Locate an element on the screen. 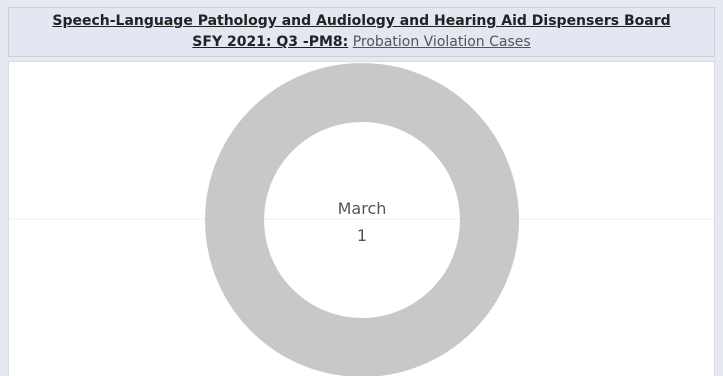 The width and height of the screenshot is (723, 376). center-label-category: March is located at coordinates (362, 208).